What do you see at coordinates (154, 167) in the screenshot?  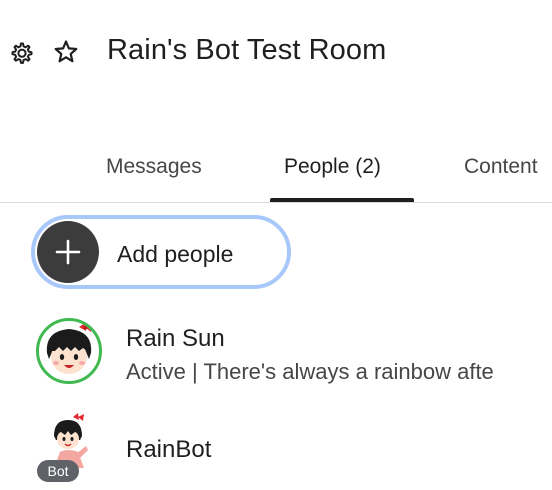 I see `tab-messages: Messages` at bounding box center [154, 167].